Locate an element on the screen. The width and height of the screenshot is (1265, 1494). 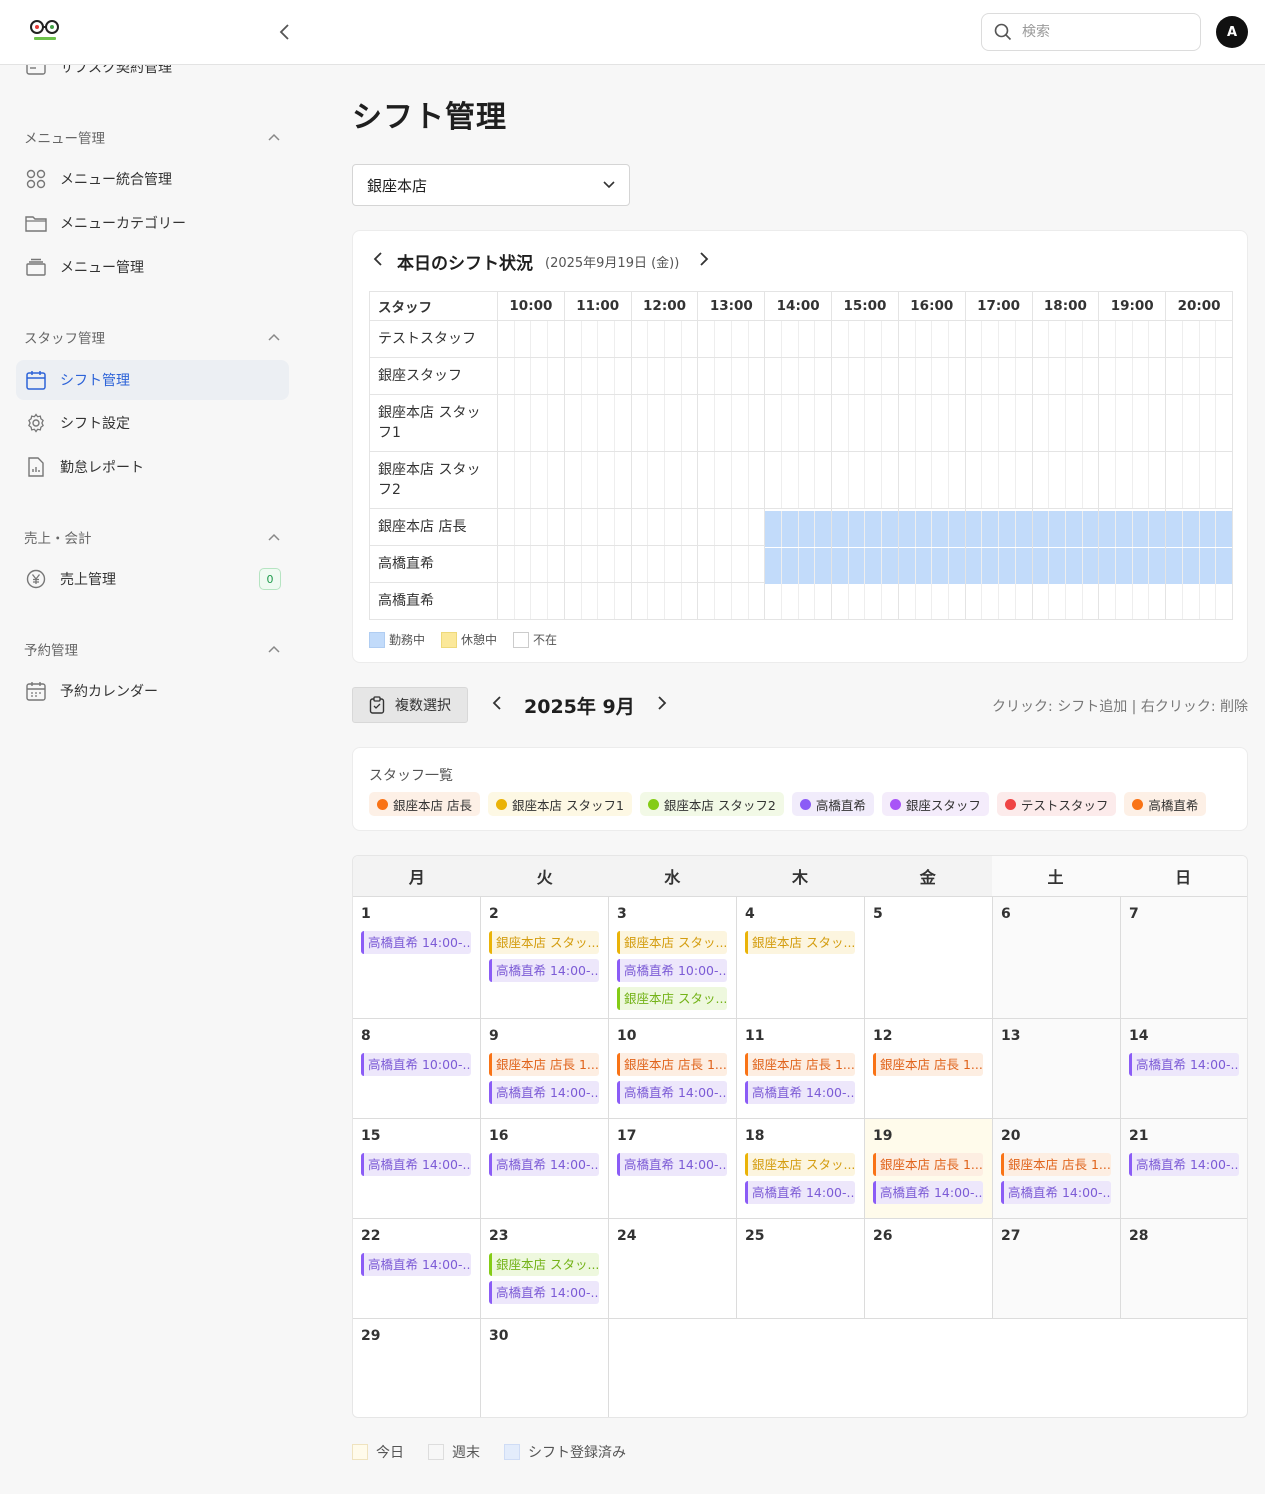
calendar-day-cell: 29 is located at coordinates (417, 1368).